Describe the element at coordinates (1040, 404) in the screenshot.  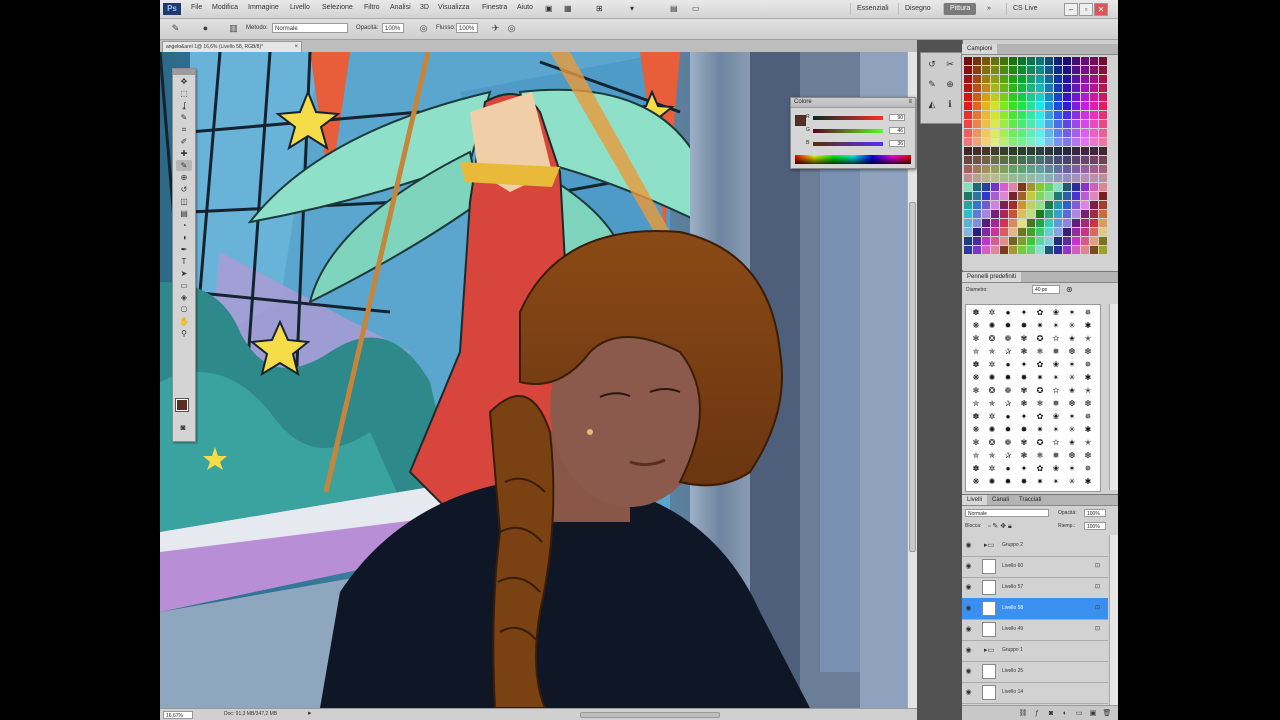
I see `brush-preset-icon: ❄` at that location.